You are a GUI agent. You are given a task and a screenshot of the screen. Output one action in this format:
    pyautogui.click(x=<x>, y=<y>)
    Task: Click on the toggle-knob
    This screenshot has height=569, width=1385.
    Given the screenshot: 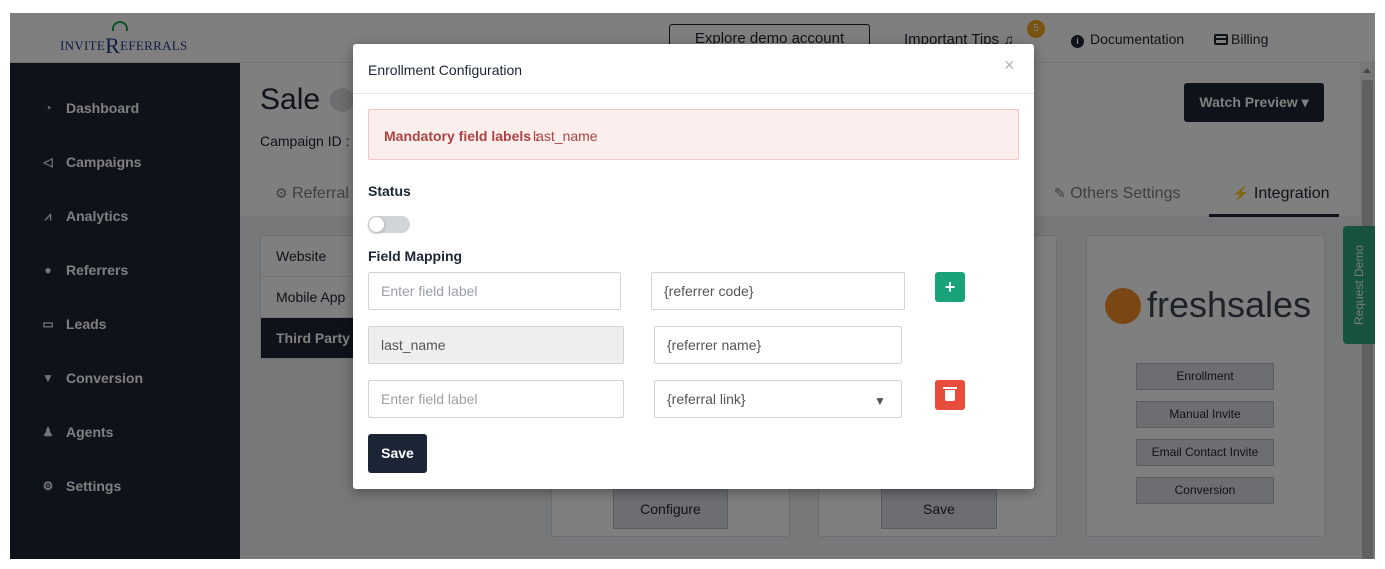 What is the action you would take?
    pyautogui.click(x=376, y=224)
    